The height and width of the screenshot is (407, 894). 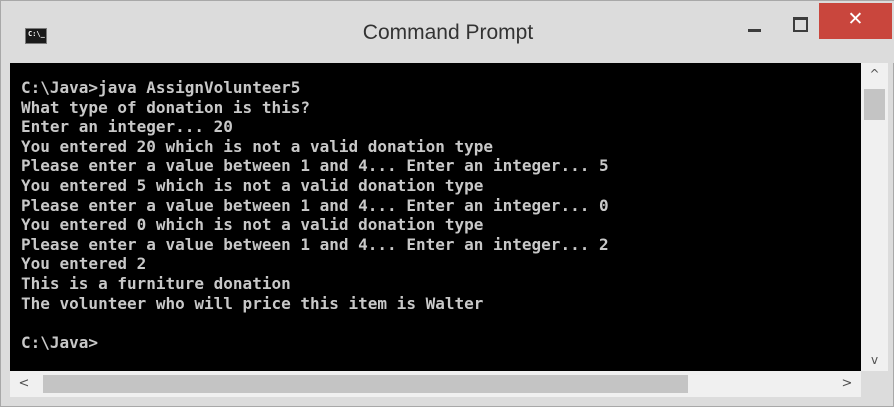 What do you see at coordinates (365, 384) in the screenshot?
I see `horizontal-scroll-thumb` at bounding box center [365, 384].